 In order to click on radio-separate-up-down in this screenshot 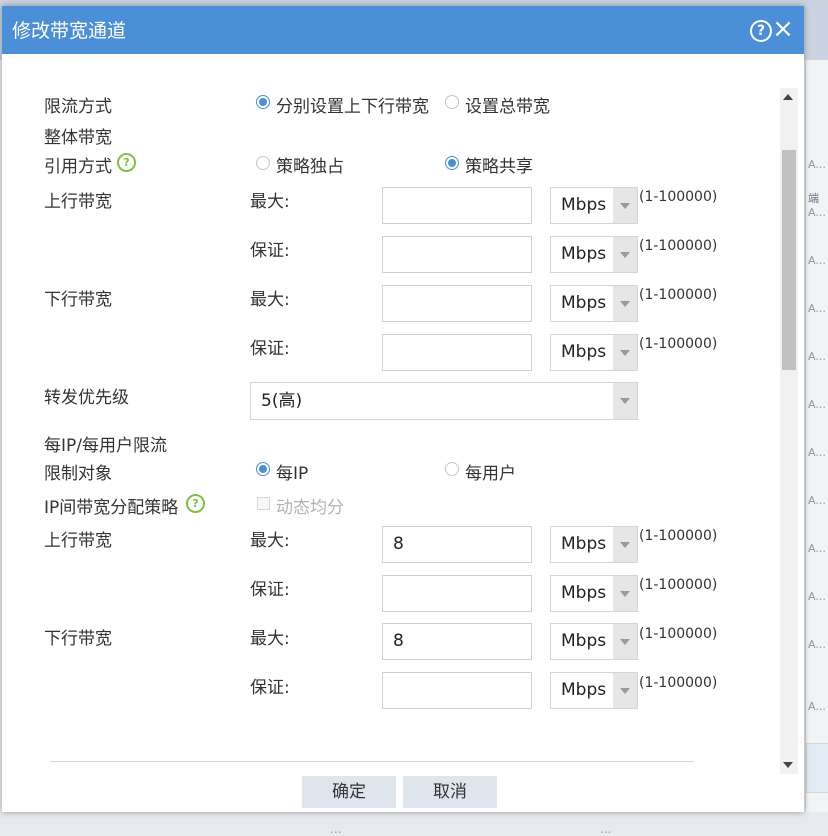, I will do `click(263, 102)`.